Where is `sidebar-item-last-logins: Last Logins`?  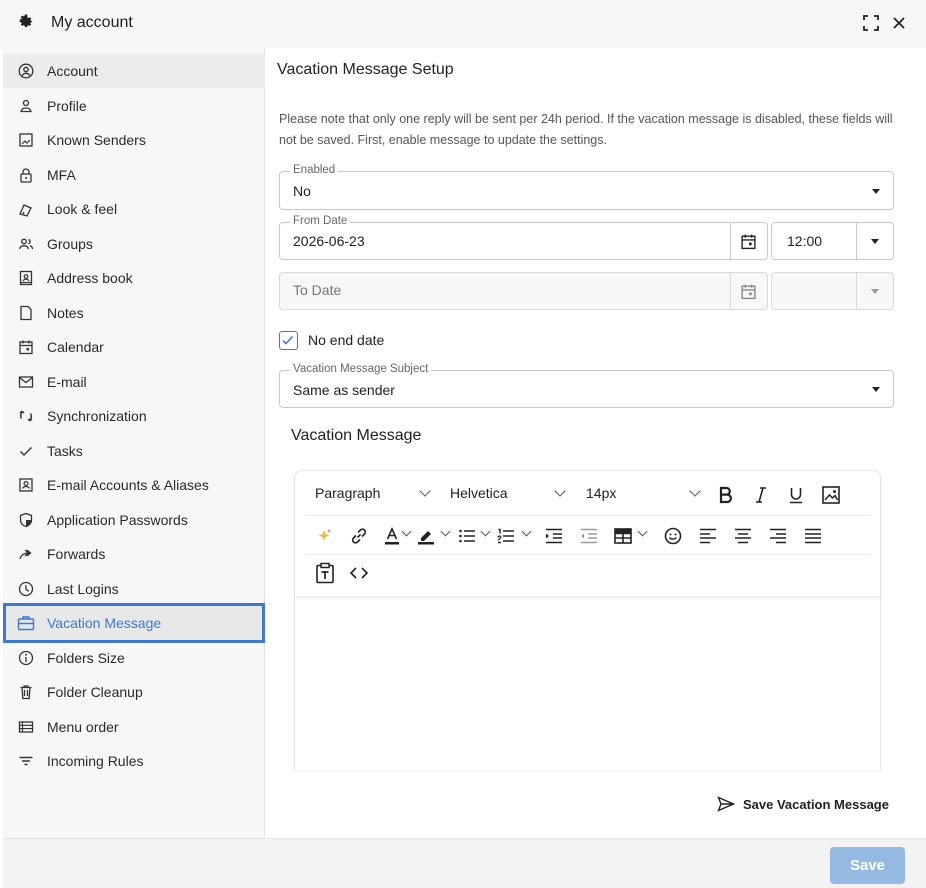
sidebar-item-last-logins: Last Logins is located at coordinates (134, 589).